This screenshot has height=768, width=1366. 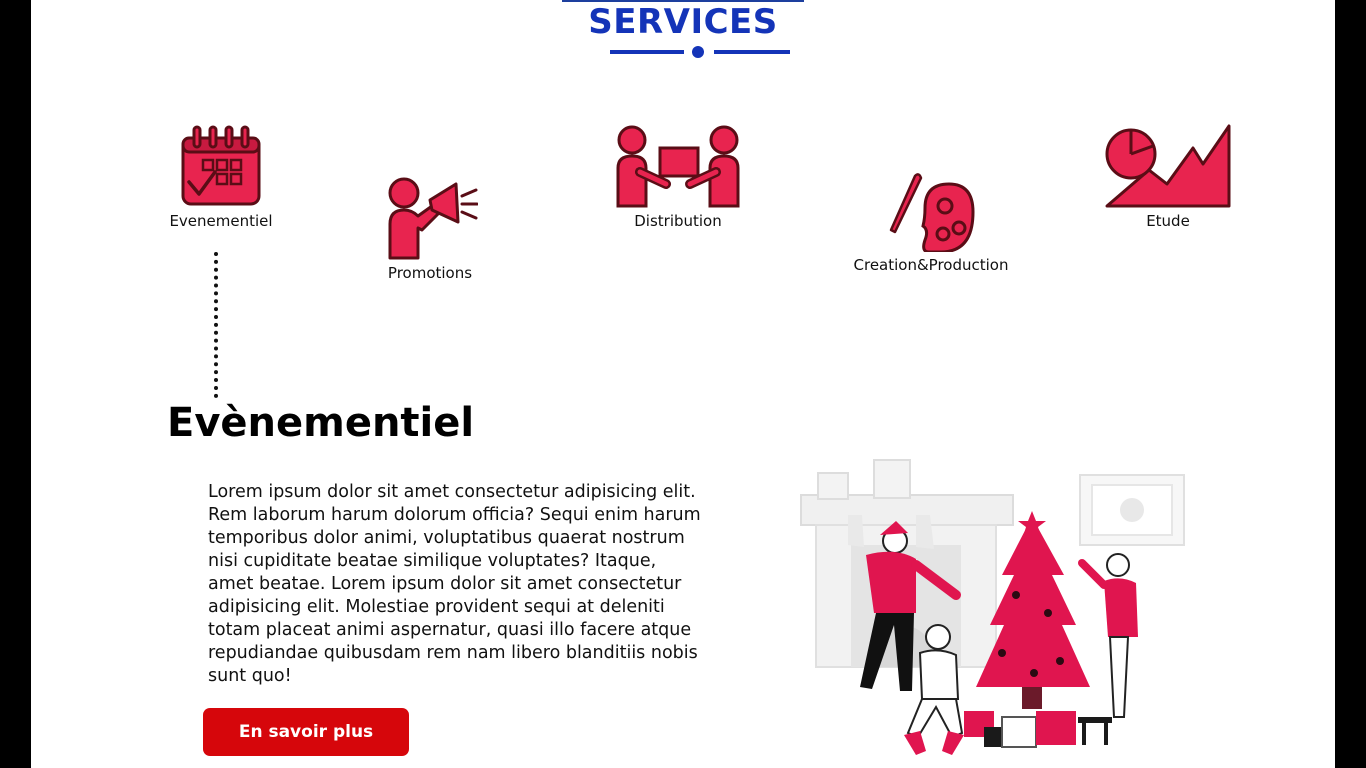 What do you see at coordinates (433, 218) in the screenshot?
I see `megaphone-icon` at bounding box center [433, 218].